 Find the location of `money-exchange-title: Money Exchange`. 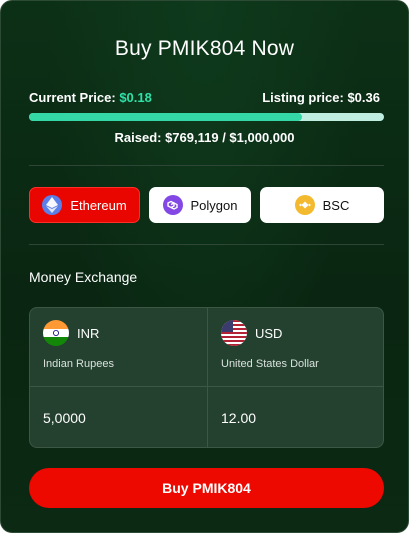

money-exchange-title: Money Exchange is located at coordinates (83, 277).